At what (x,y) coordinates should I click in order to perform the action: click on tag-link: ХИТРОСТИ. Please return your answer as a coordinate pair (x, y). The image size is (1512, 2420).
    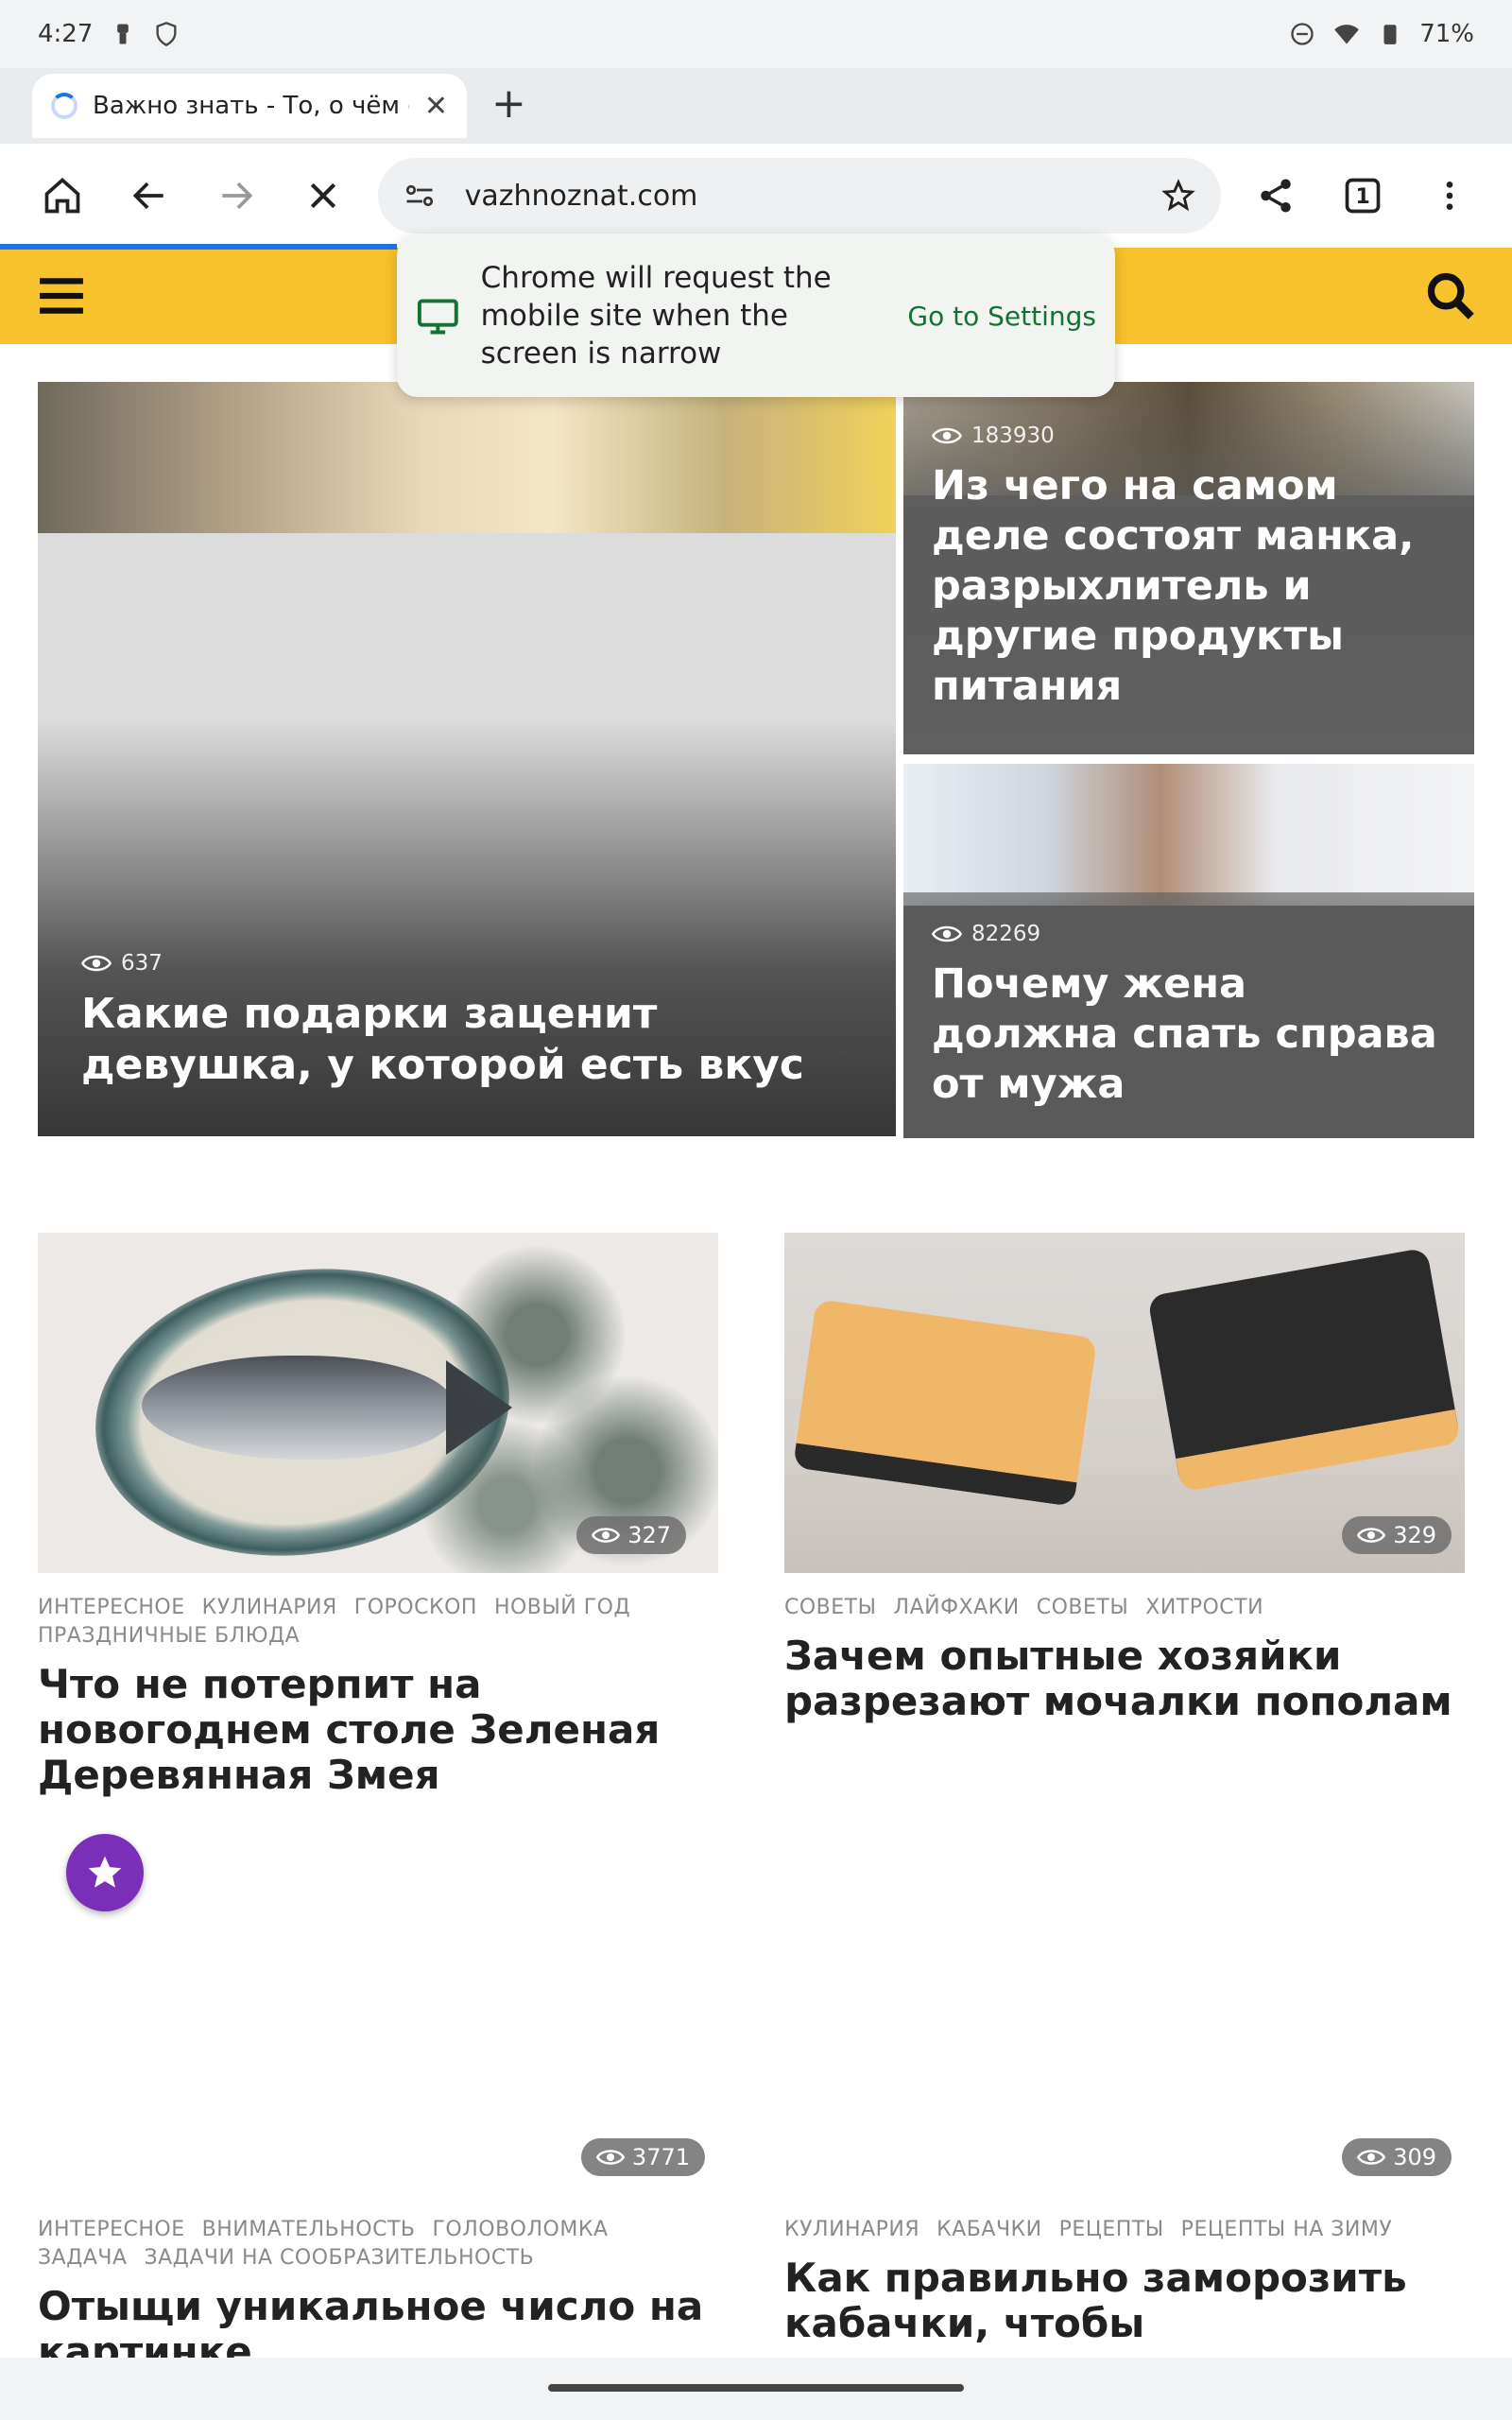
    Looking at the image, I should click on (1204, 1608).